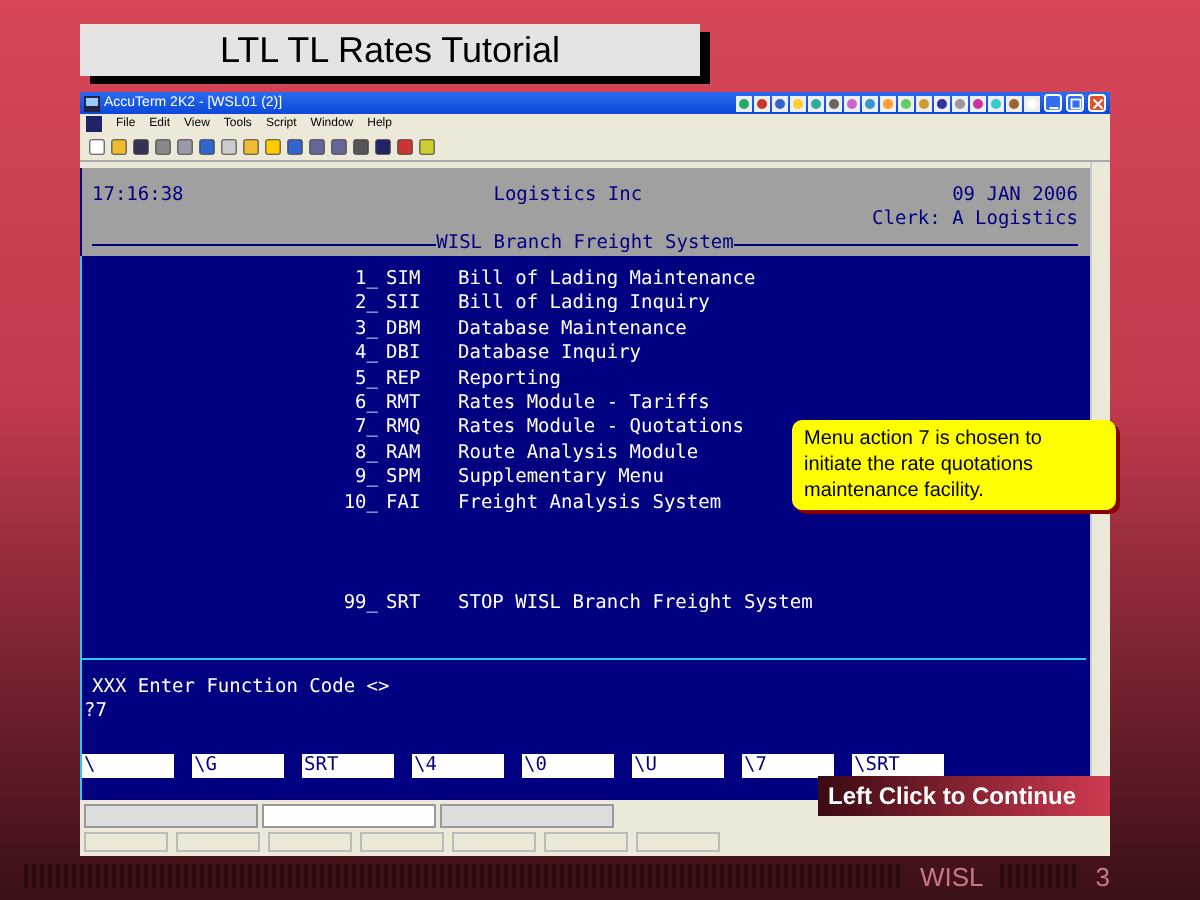  Describe the element at coordinates (359, 604) in the screenshot. I see `option-number: 99_` at that location.